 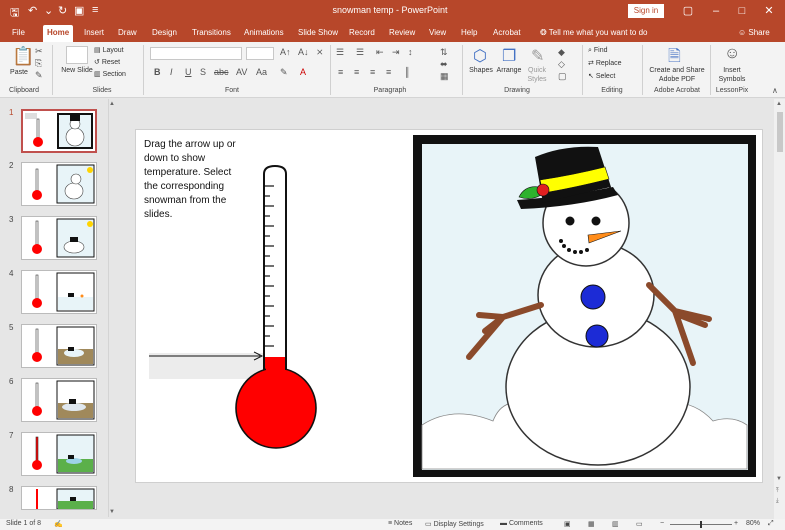 What do you see at coordinates (260, 53) in the screenshot?
I see `font-size-select` at bounding box center [260, 53].